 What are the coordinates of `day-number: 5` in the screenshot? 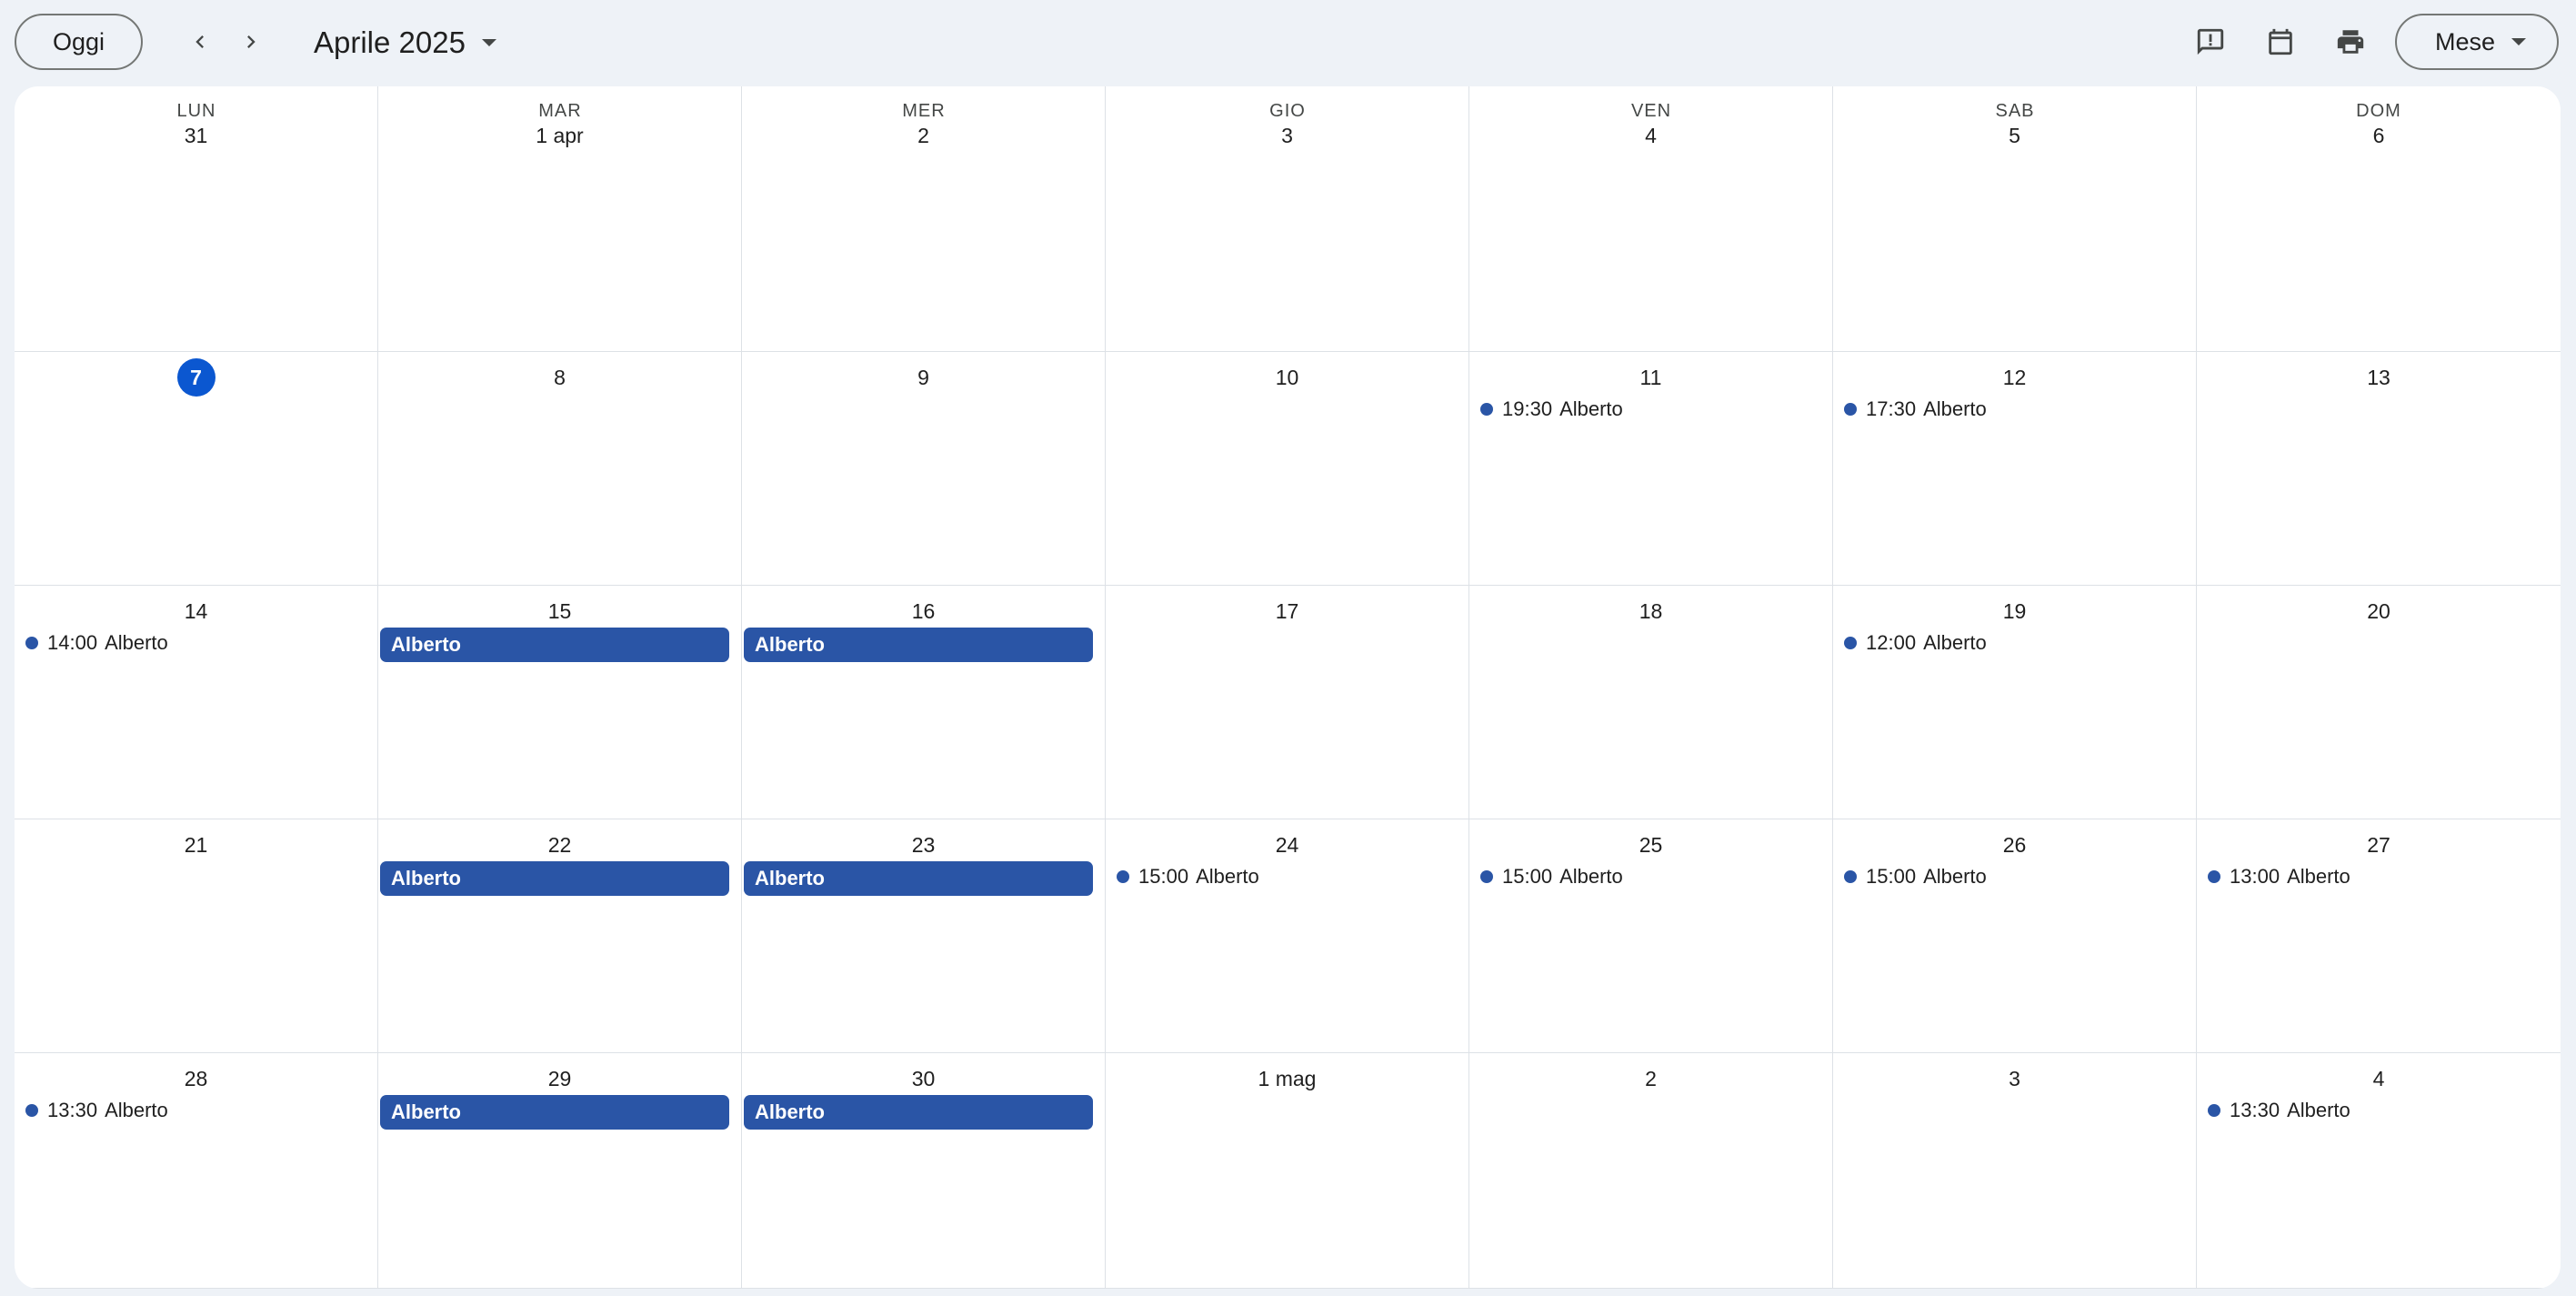 It's located at (2014, 136).